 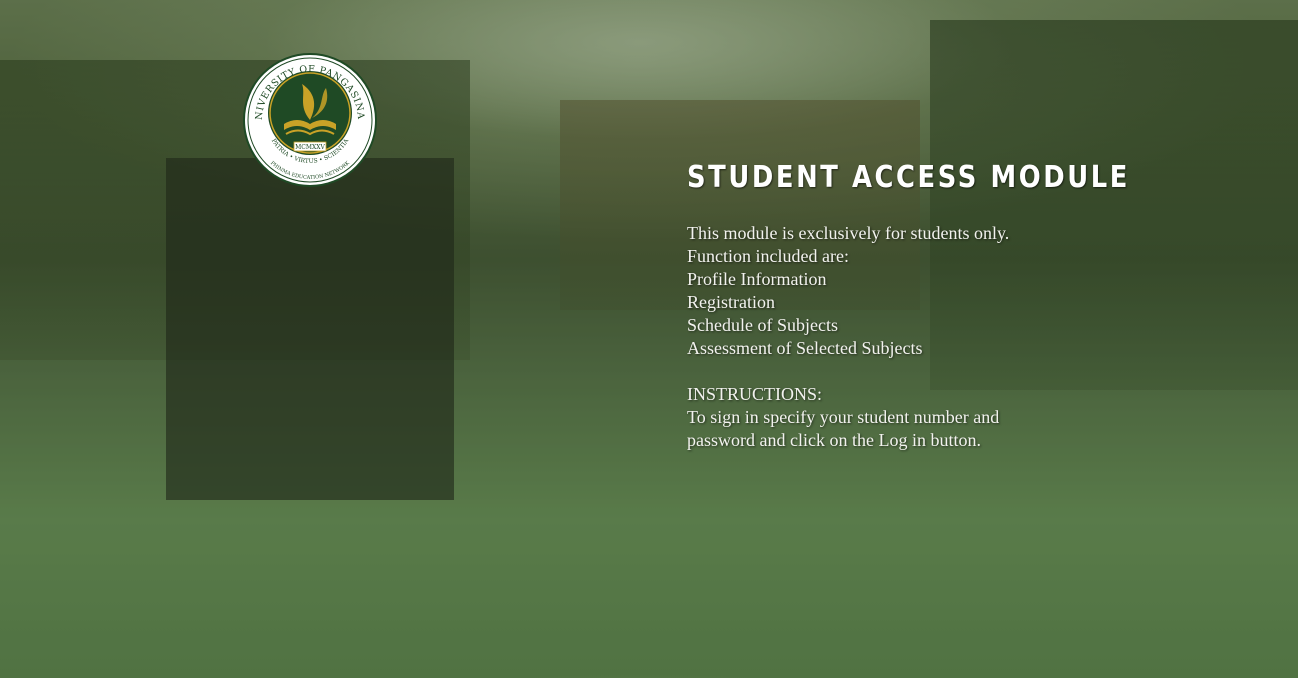 What do you see at coordinates (834, 440) in the screenshot?
I see `instructions-line-2: password and click on the Log in button.` at bounding box center [834, 440].